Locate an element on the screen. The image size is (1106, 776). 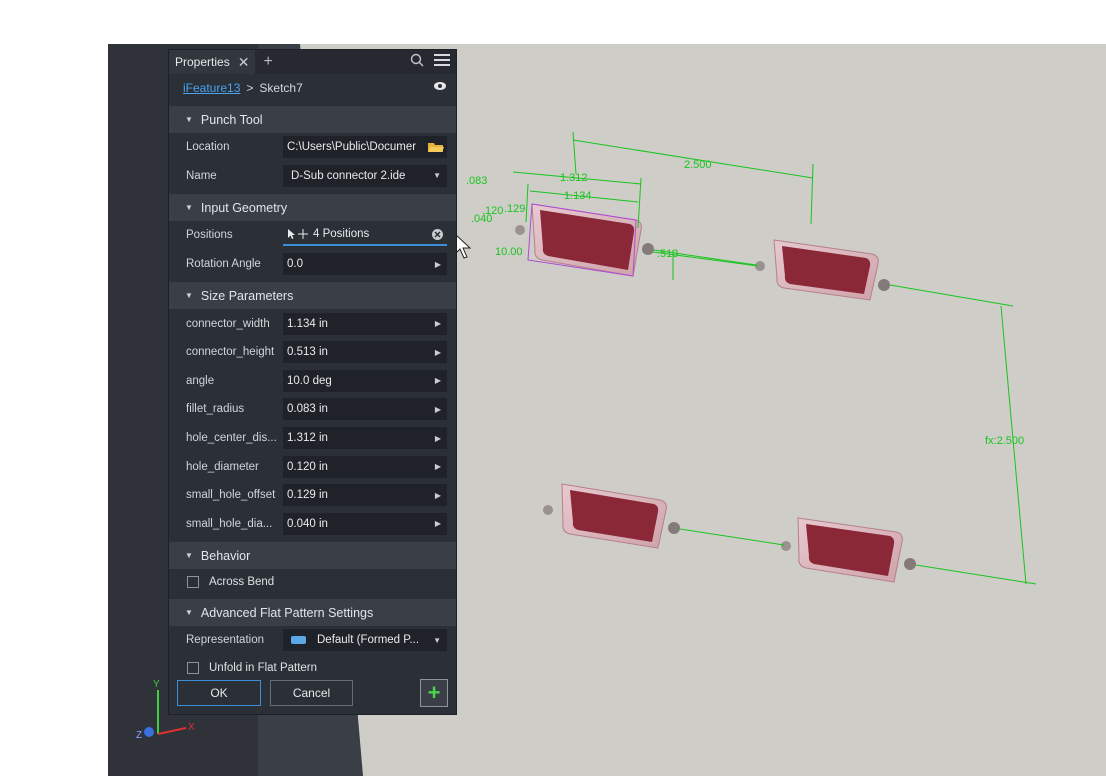
select-cursor-crosshair-icon is located at coordinates (298, 234).